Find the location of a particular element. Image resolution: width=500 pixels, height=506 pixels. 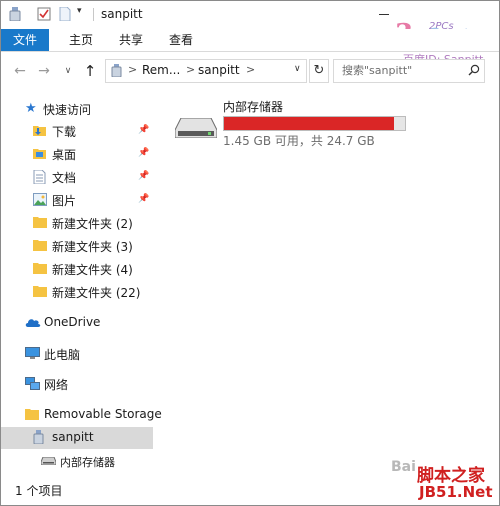

nav-item-pictures: 图片 📌 is located at coordinates (77, 200).